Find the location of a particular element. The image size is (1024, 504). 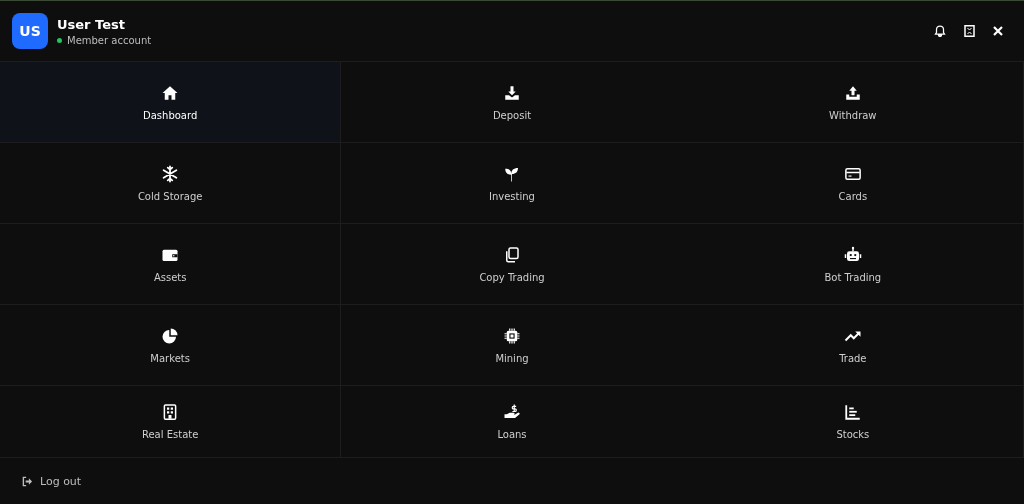

snowflake-icon is located at coordinates (170, 173).